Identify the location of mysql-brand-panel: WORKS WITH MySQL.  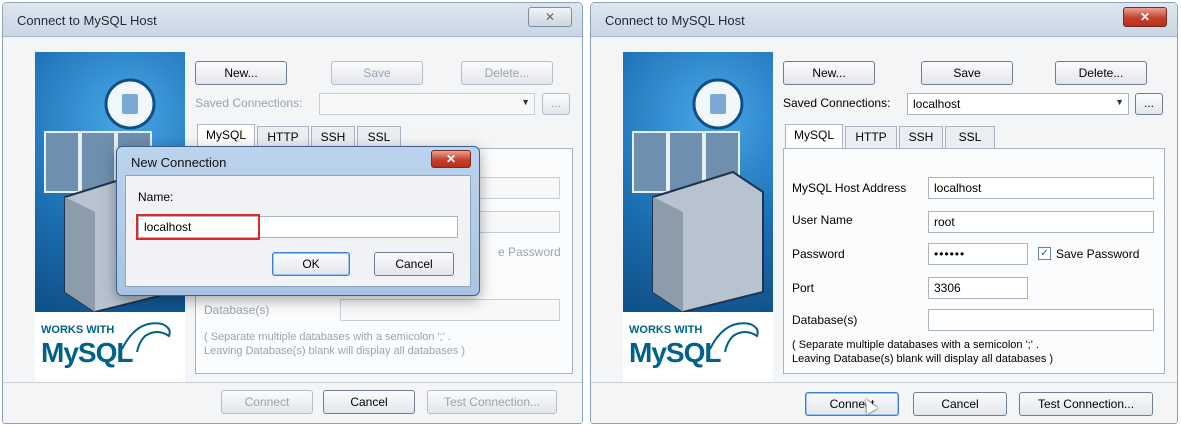
(698, 217).